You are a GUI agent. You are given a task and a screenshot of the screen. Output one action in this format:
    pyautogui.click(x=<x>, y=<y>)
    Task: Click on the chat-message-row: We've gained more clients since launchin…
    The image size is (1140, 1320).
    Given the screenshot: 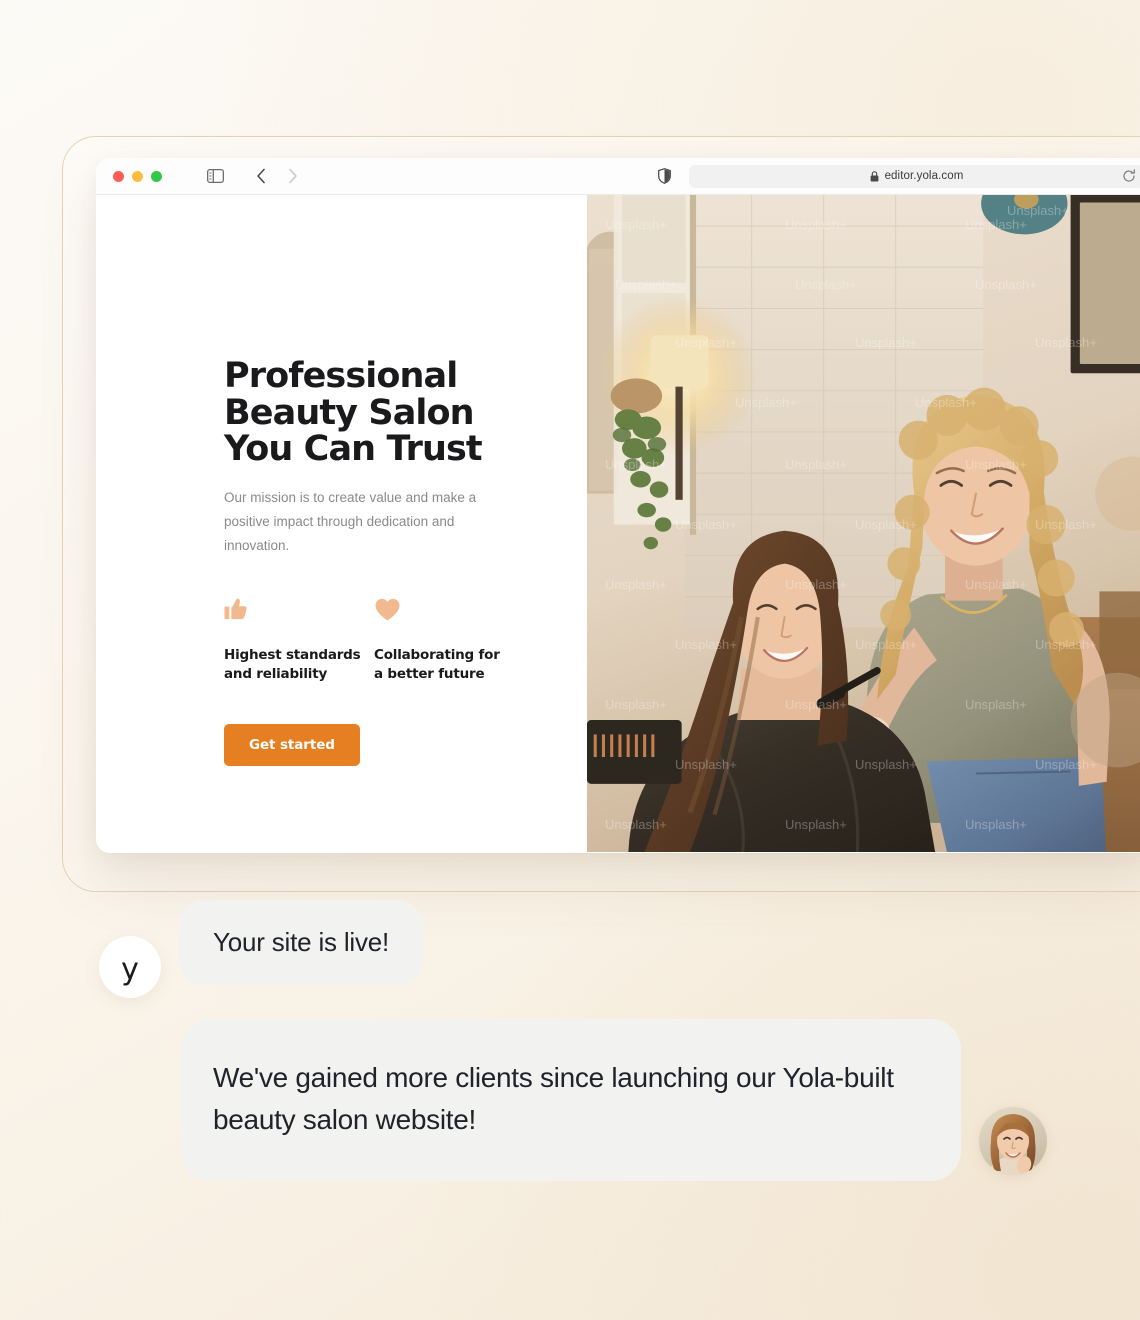 What is the action you would take?
    pyautogui.click(x=614, y=1100)
    